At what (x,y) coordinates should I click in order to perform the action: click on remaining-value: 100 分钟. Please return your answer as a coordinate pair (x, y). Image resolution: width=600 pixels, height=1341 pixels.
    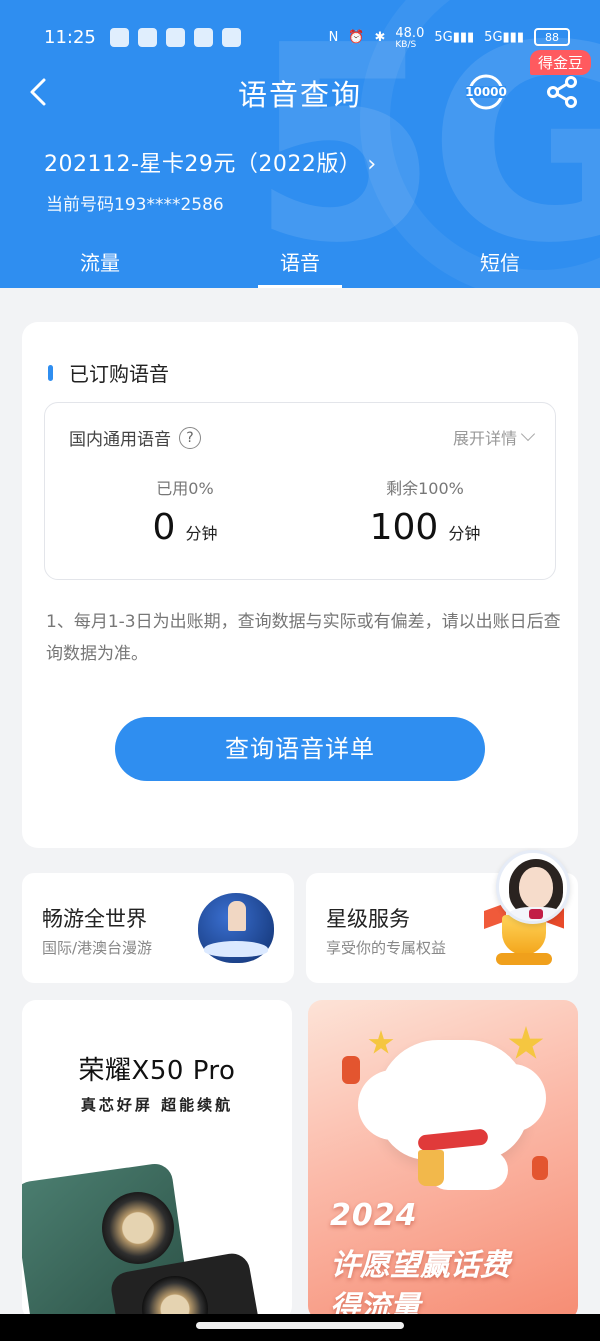
    Looking at the image, I should click on (425, 527).